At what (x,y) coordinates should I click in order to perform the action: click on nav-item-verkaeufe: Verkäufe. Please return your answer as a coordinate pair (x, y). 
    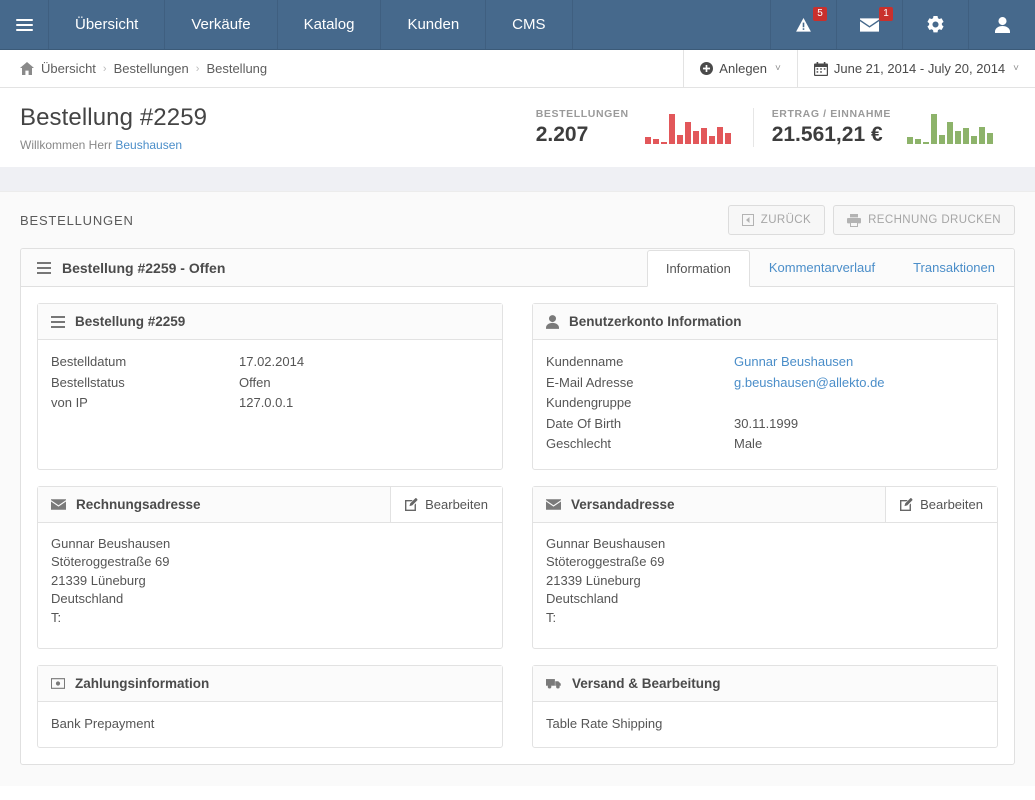
    Looking at the image, I should click on (221, 24).